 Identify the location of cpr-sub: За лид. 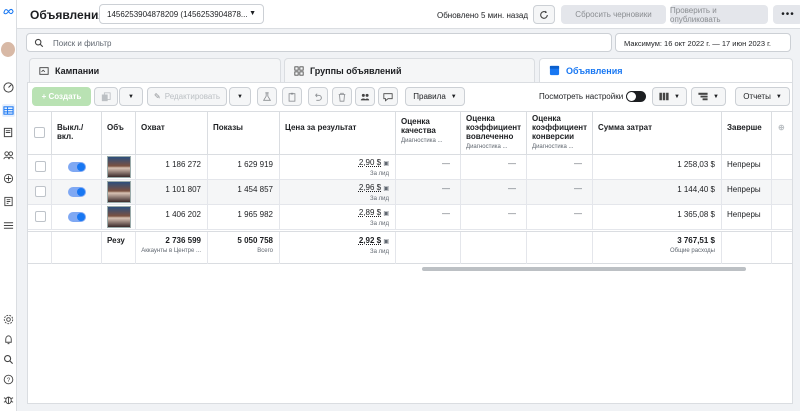
(379, 174).